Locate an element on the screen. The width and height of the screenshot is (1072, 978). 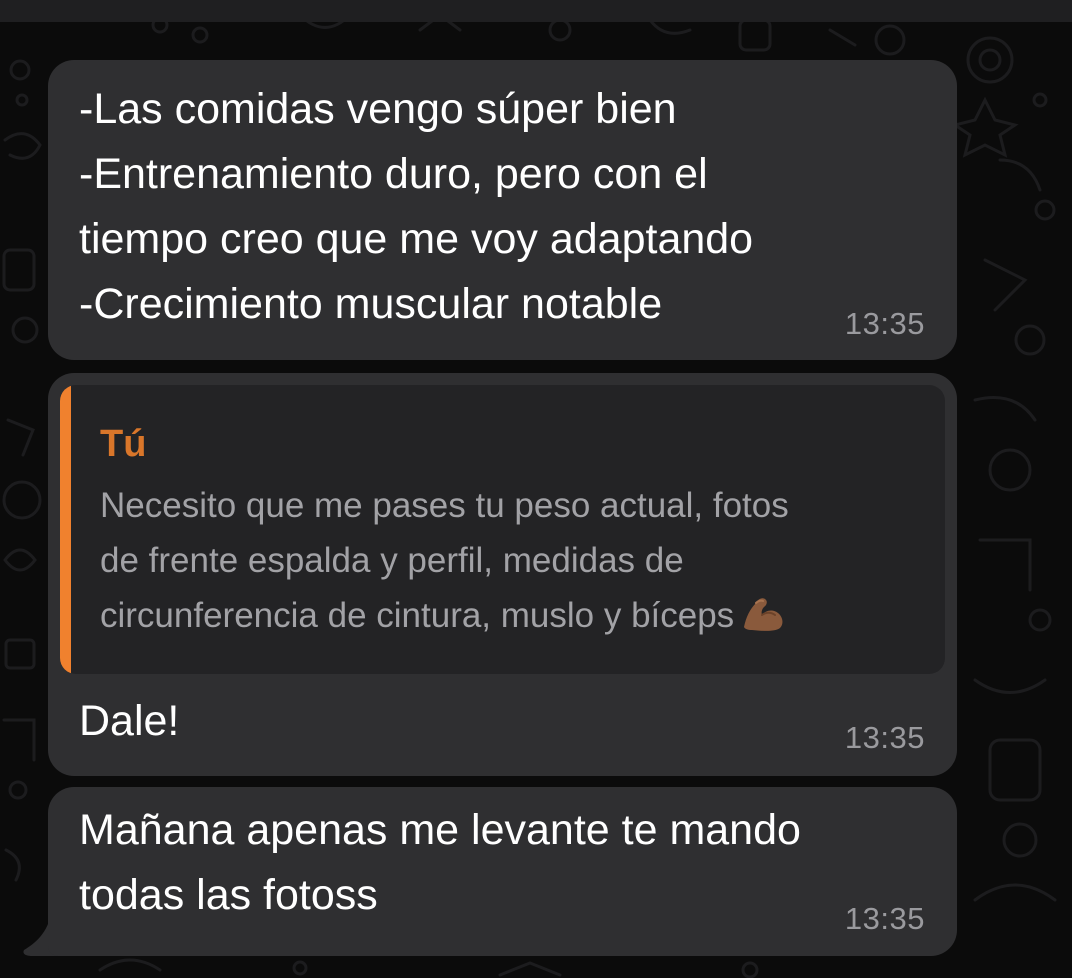
quote-accent-bar is located at coordinates (65, 529).